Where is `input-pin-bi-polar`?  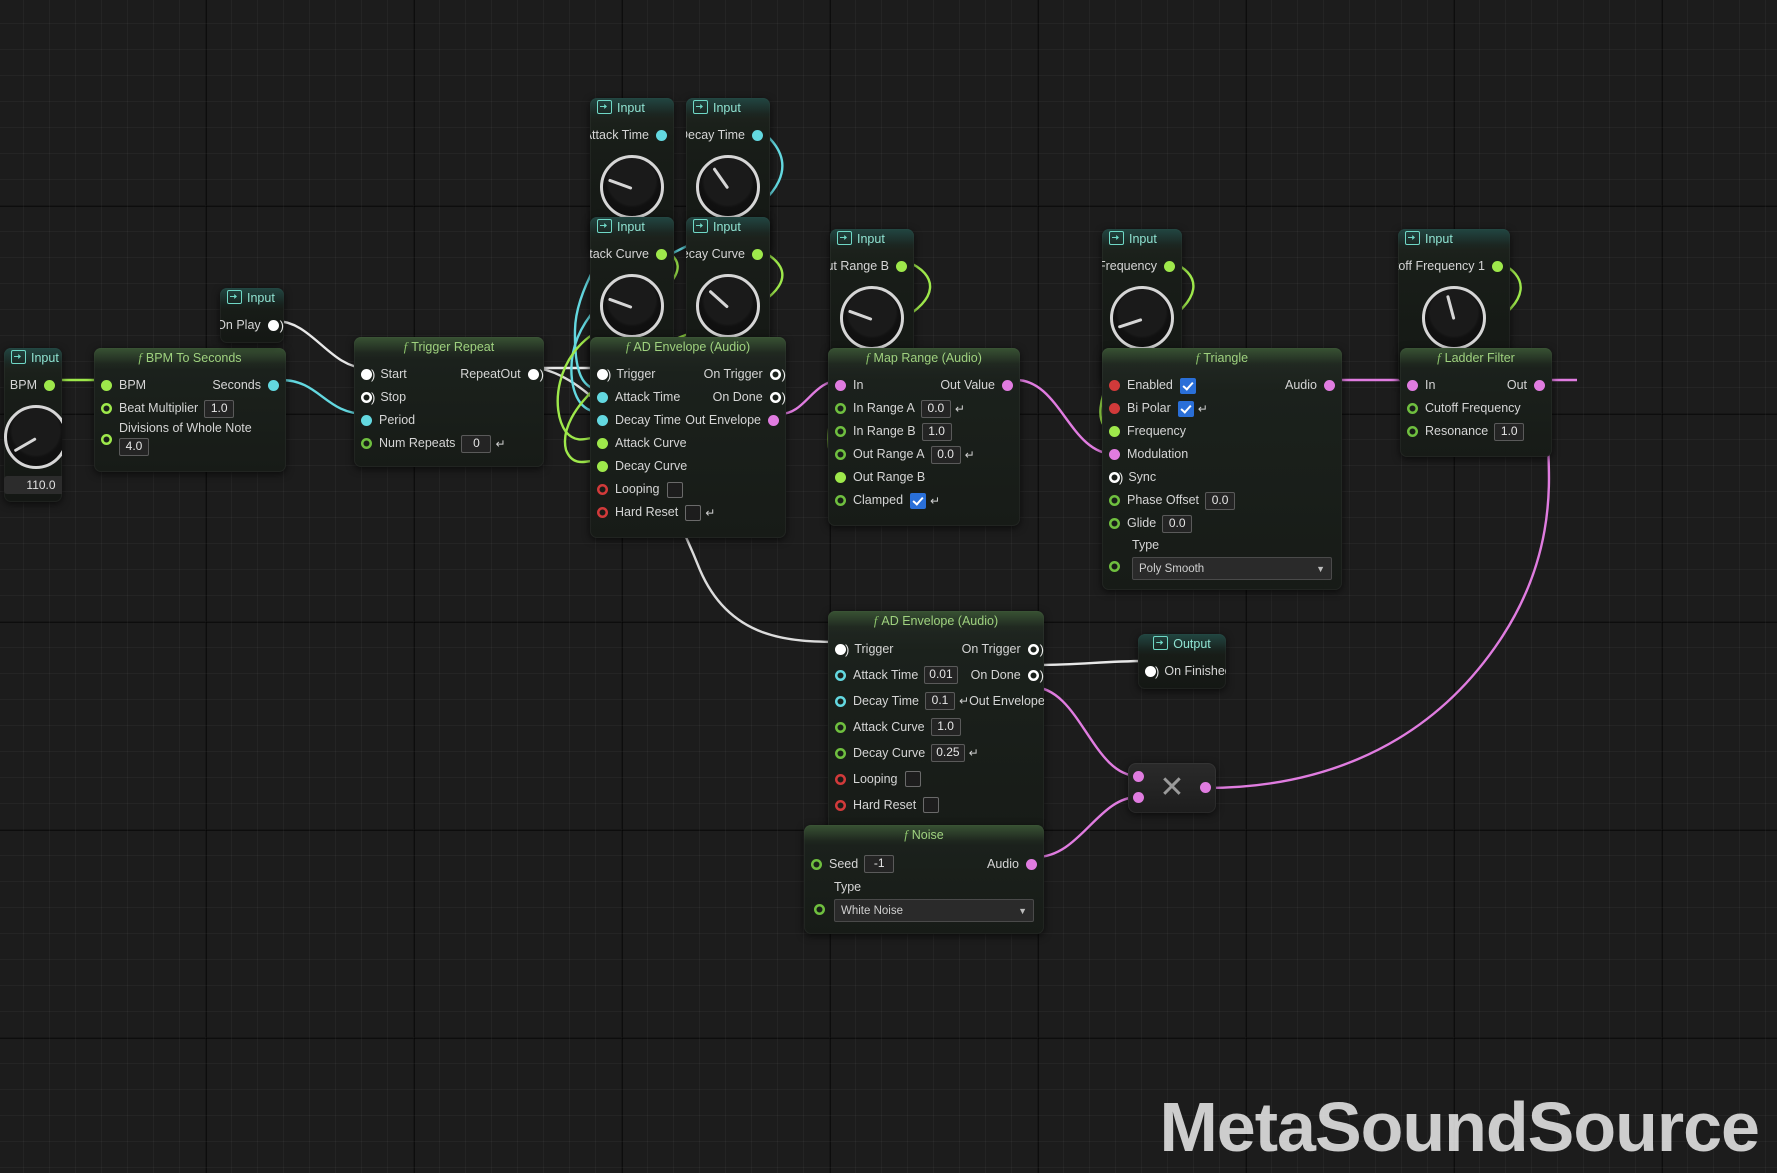 input-pin-bi-polar is located at coordinates (1114, 408).